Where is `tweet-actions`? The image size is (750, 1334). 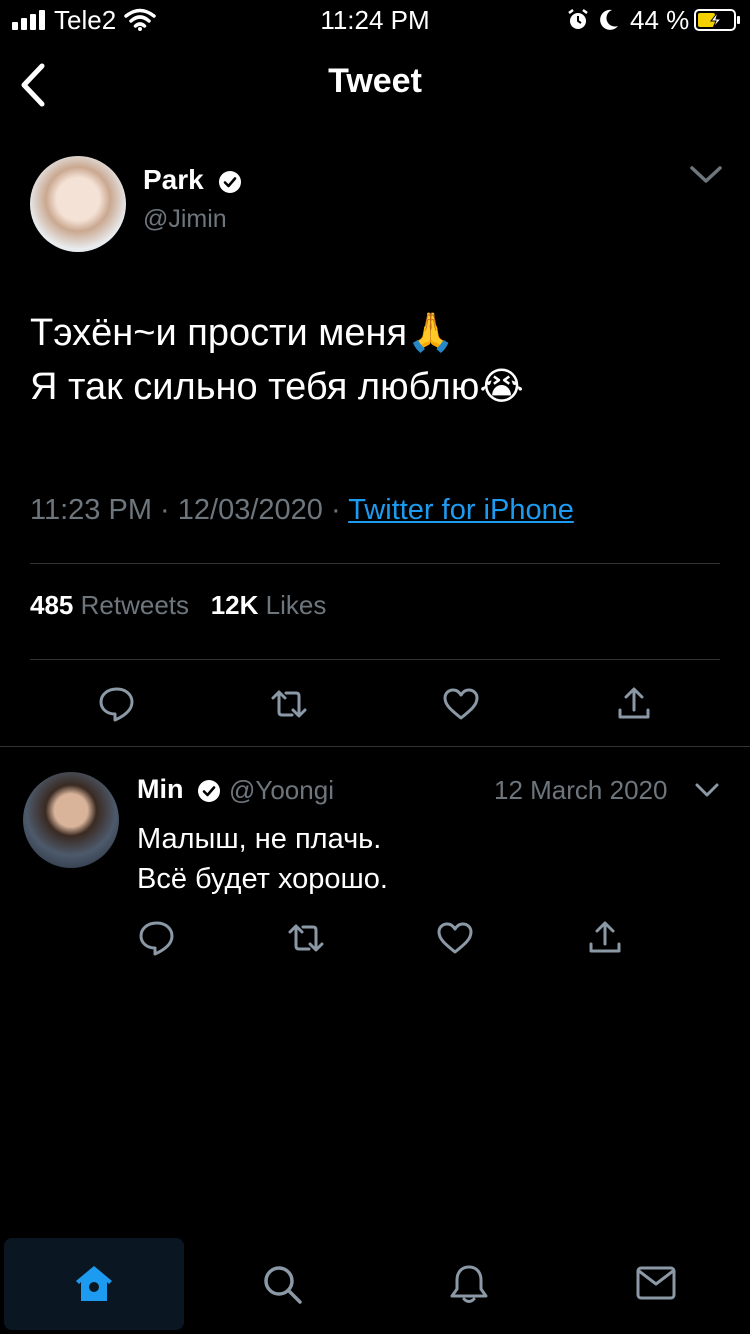
tweet-actions is located at coordinates (375, 704).